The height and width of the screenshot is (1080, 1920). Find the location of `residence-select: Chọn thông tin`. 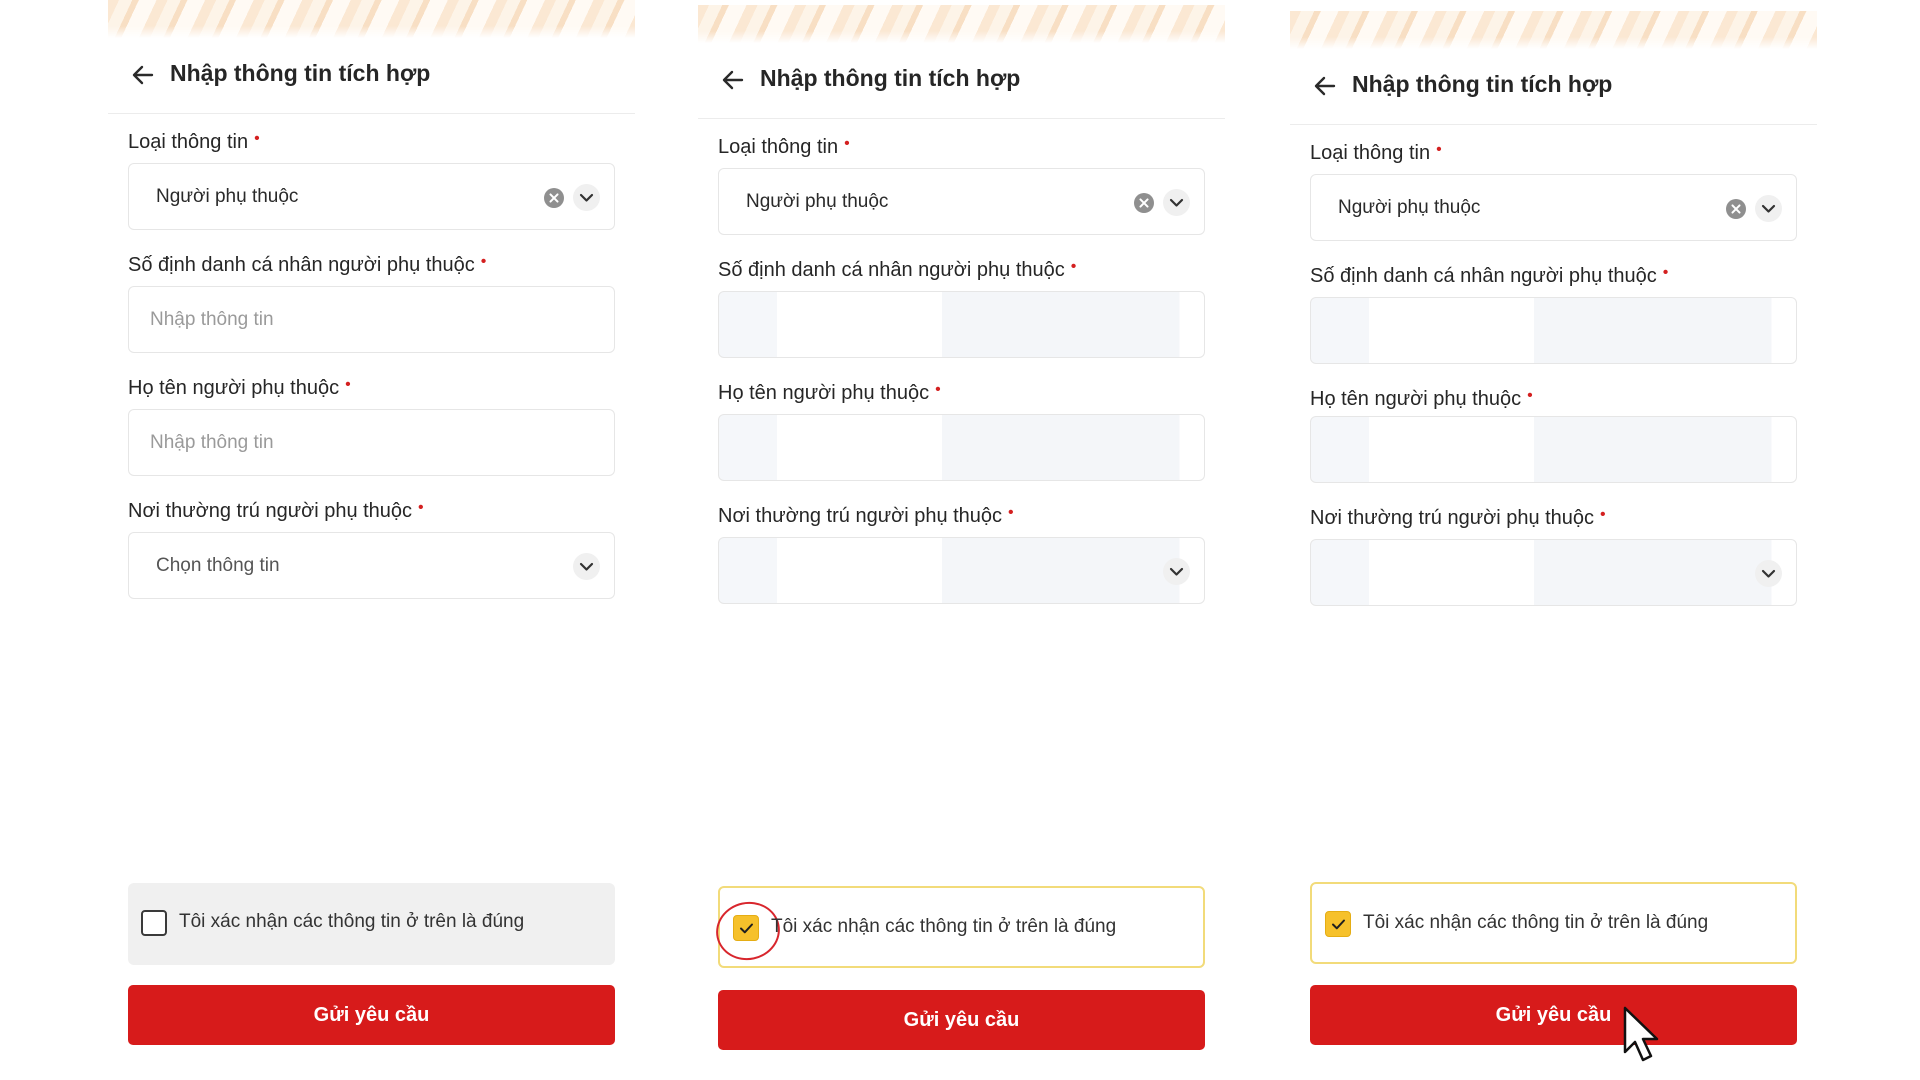

residence-select: Chọn thông tin is located at coordinates (371, 565).